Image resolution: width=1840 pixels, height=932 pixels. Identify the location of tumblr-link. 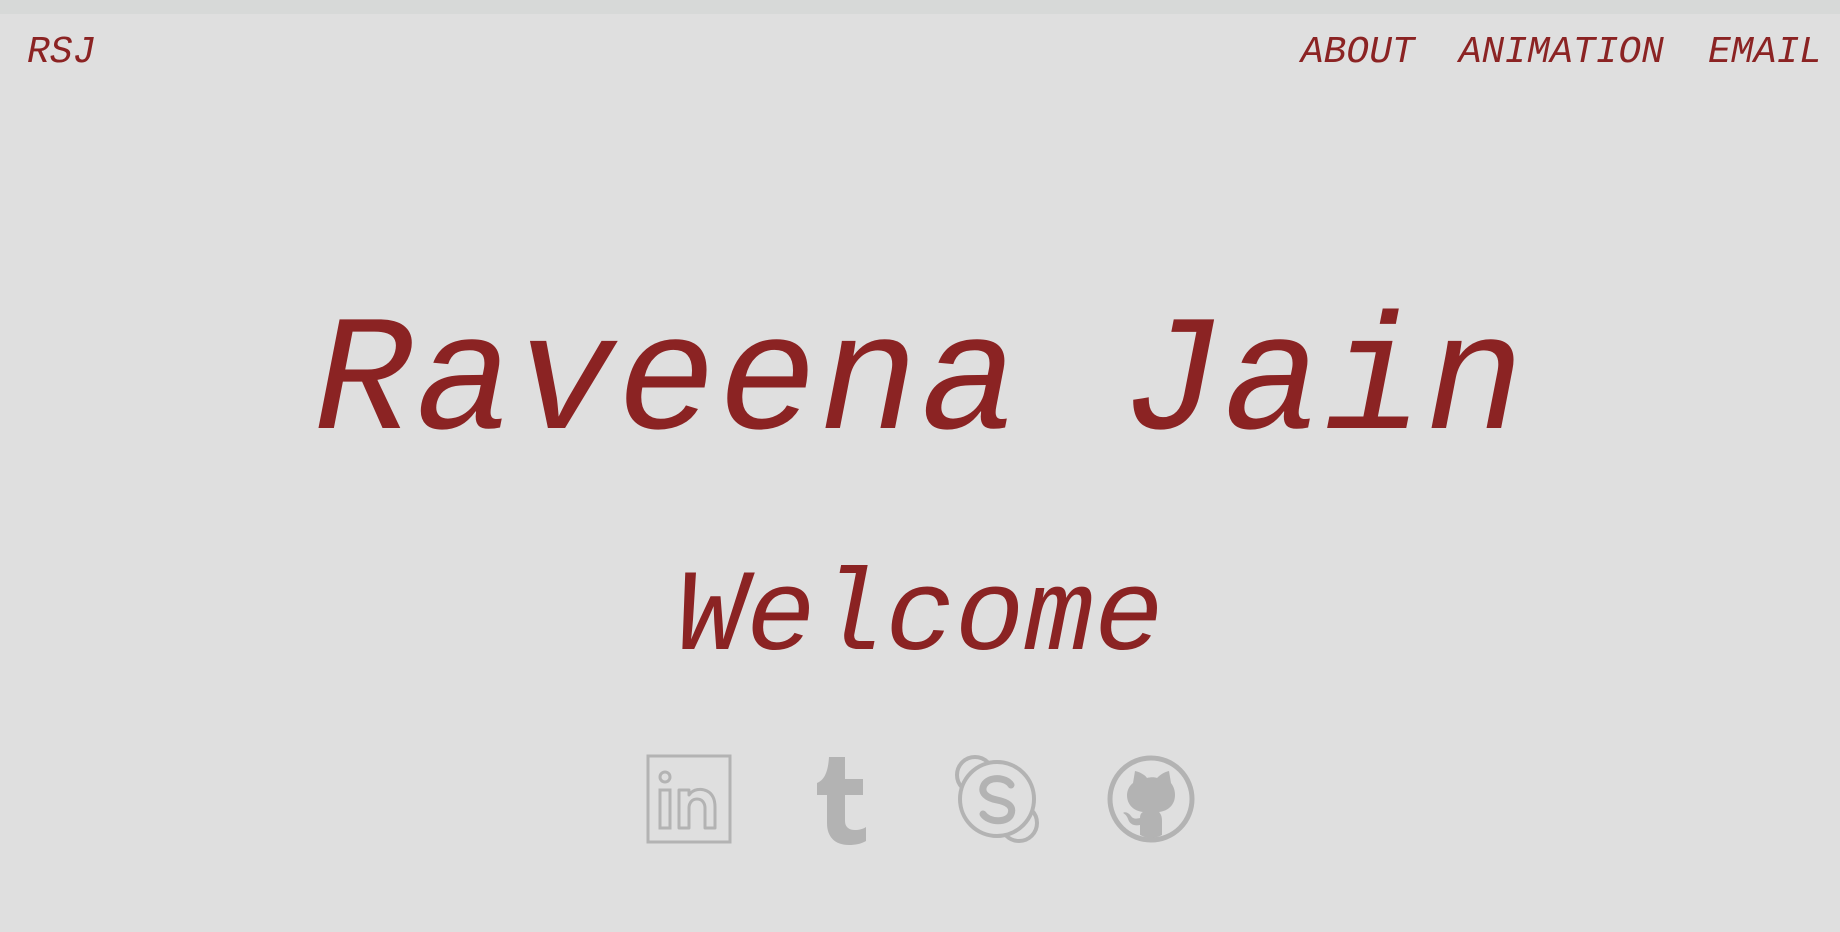
(843, 799).